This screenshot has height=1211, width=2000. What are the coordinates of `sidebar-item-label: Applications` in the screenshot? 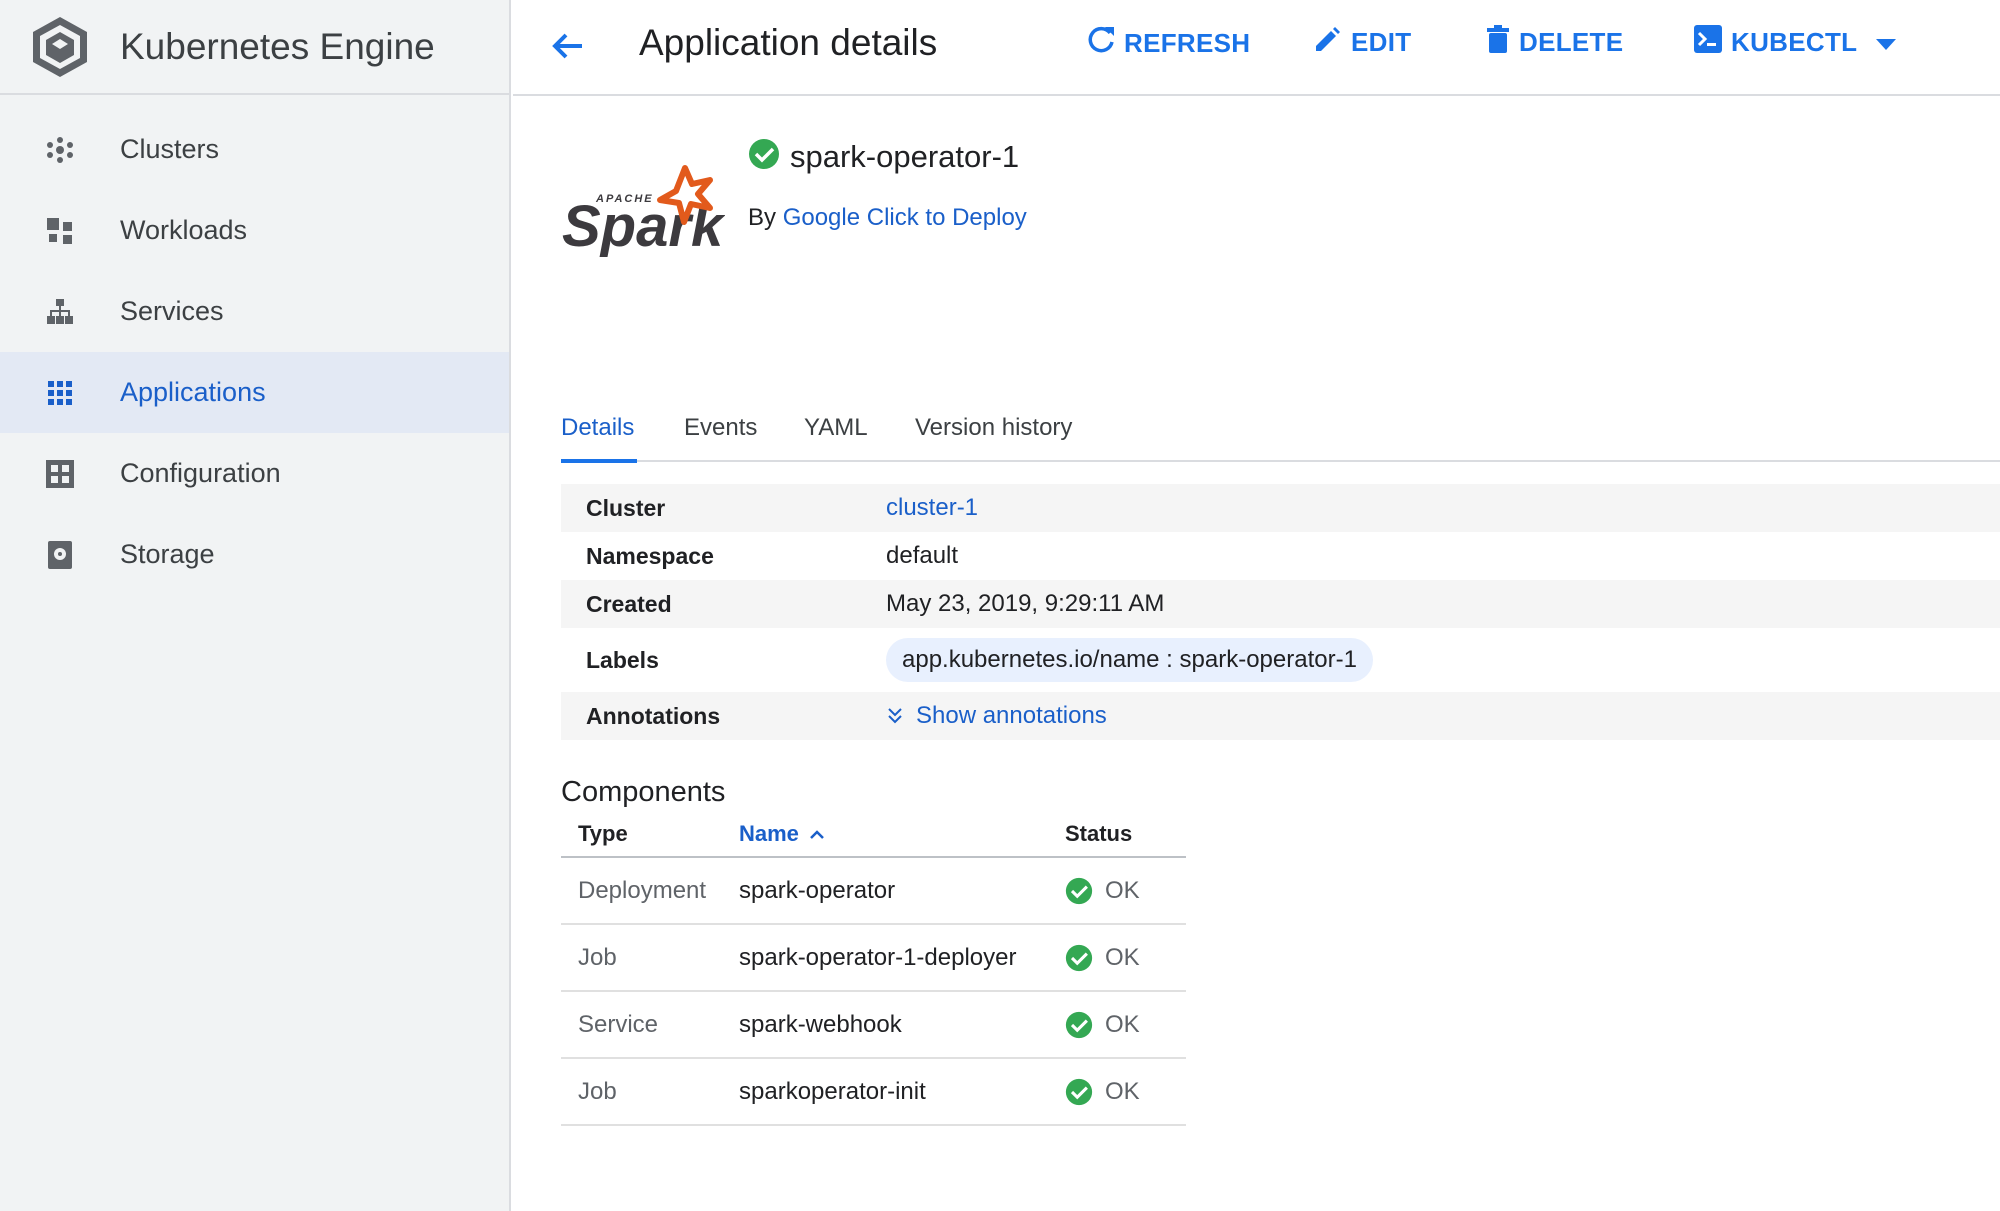 It's located at (193, 392).